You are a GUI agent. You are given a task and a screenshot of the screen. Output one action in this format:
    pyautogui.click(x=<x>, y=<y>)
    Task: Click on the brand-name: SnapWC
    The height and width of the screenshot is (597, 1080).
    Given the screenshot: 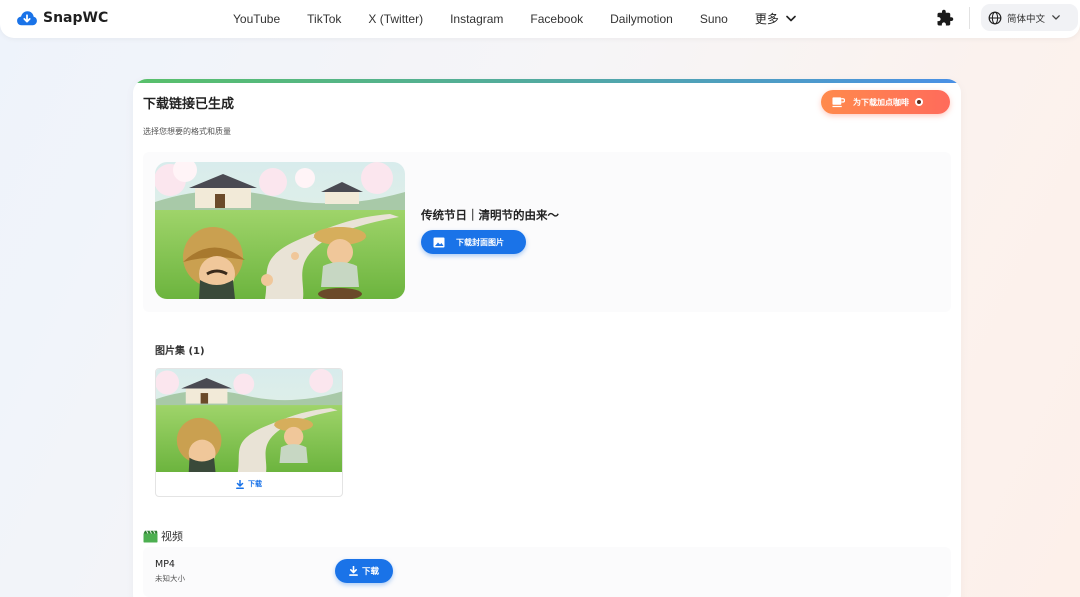 What is the action you would take?
    pyautogui.click(x=76, y=18)
    